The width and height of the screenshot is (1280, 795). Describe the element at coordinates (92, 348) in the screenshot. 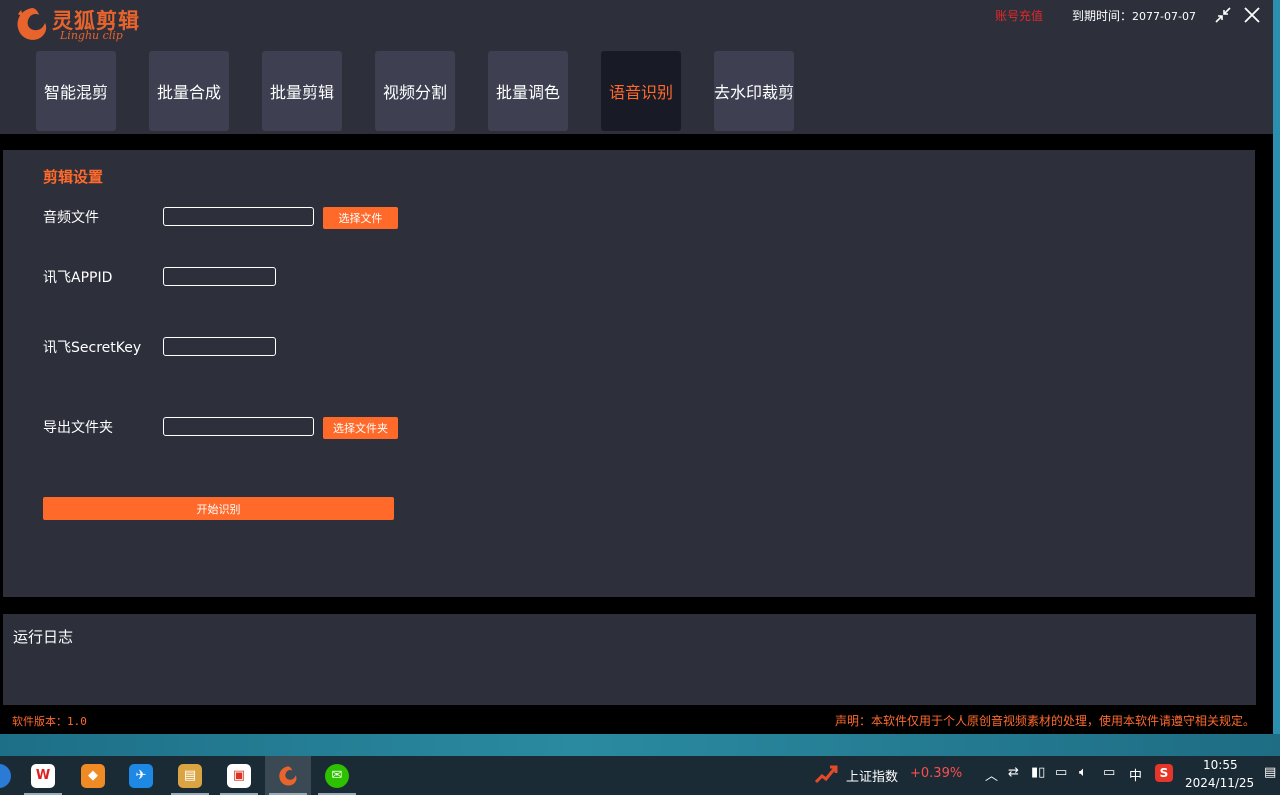

I see `secretkey-label: 讯飞SecretKey` at that location.